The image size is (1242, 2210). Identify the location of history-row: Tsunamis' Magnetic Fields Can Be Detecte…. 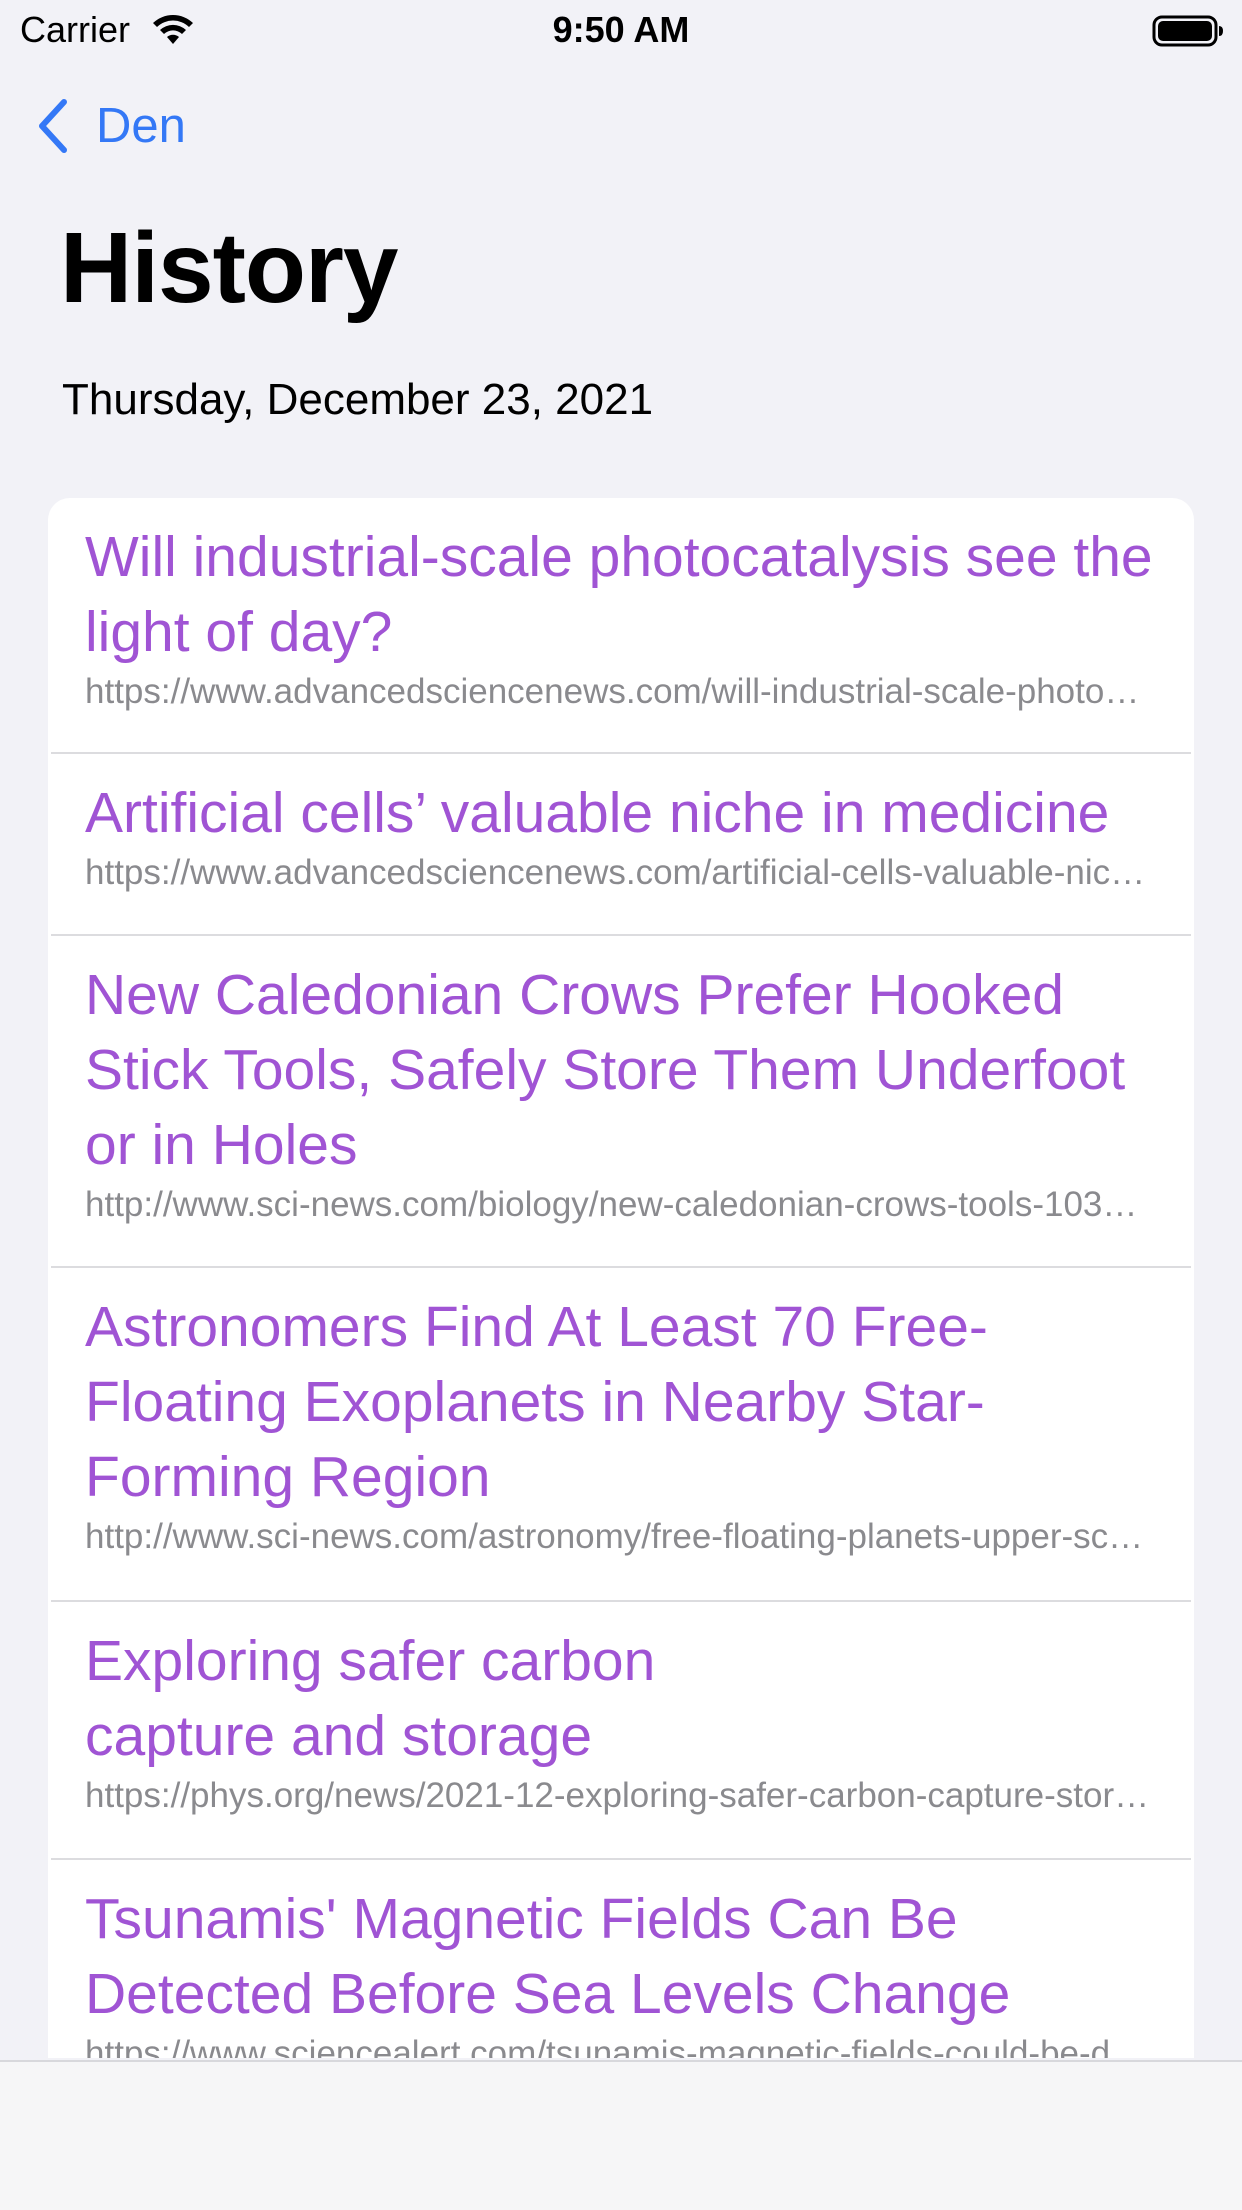
(621, 1959).